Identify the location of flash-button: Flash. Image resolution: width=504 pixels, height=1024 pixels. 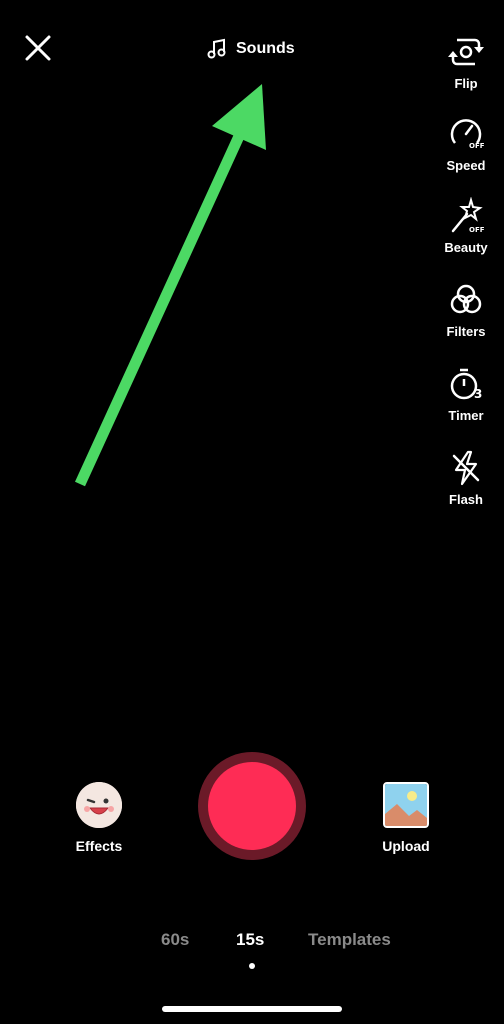
(466, 477).